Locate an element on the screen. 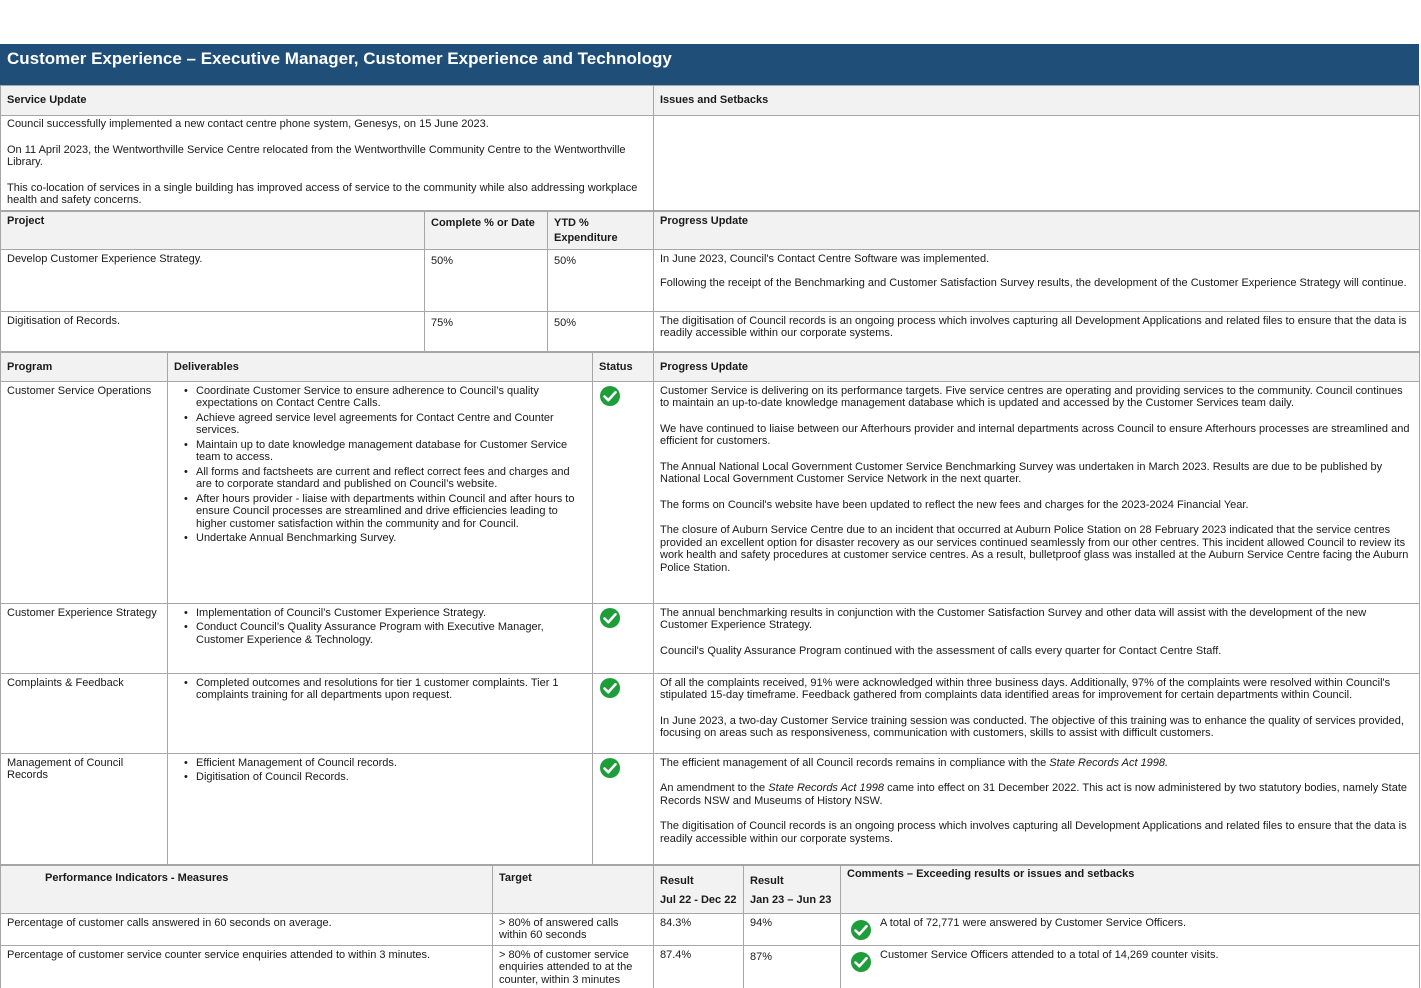 The width and height of the screenshot is (1421, 988). project-name: Develop Customer Experience Strategy. is located at coordinates (212, 280).